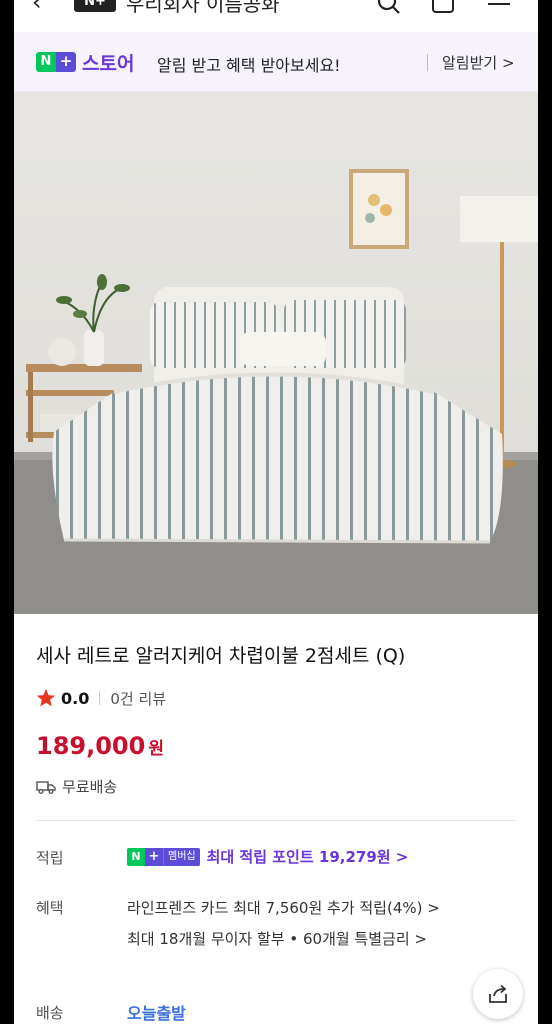  I want to click on banner-divider, so click(427, 62).